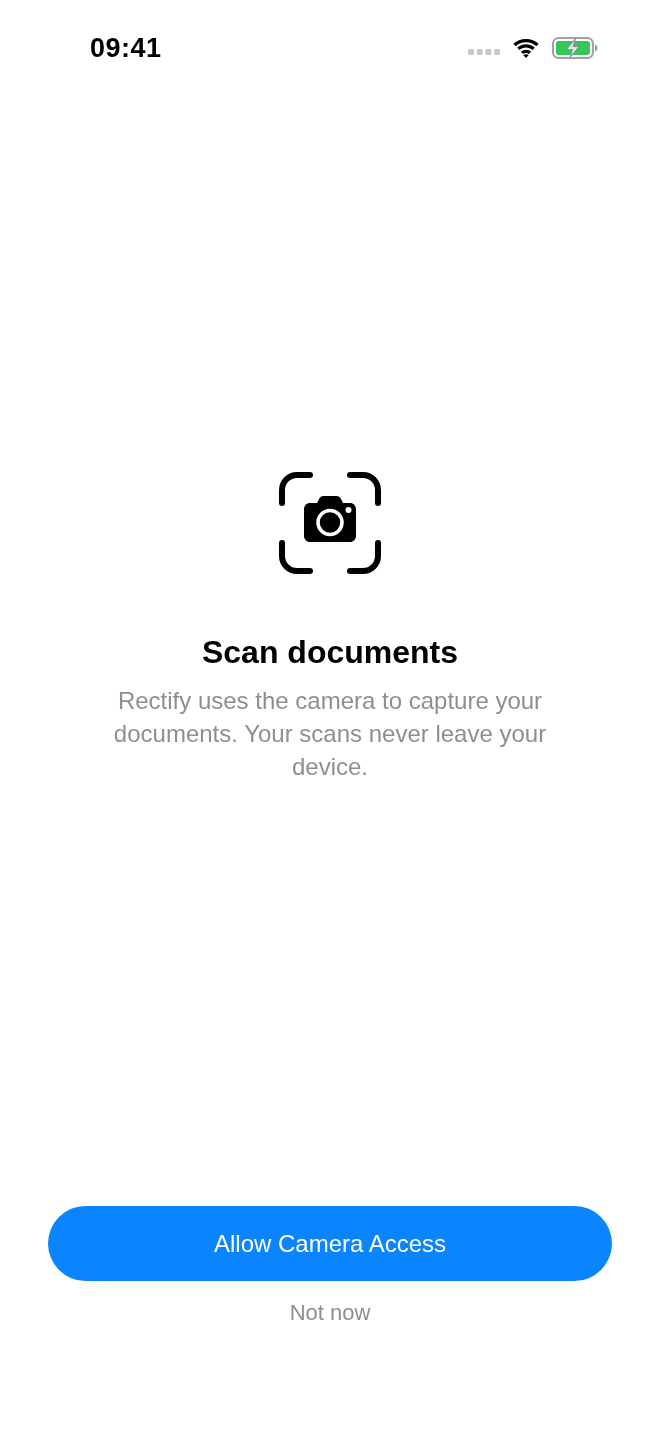 The height and width of the screenshot is (1434, 660). What do you see at coordinates (330, 734) in the screenshot?
I see `permission-description: Rectify uses the camera to capture your documents. Your scans never leave your device.` at bounding box center [330, 734].